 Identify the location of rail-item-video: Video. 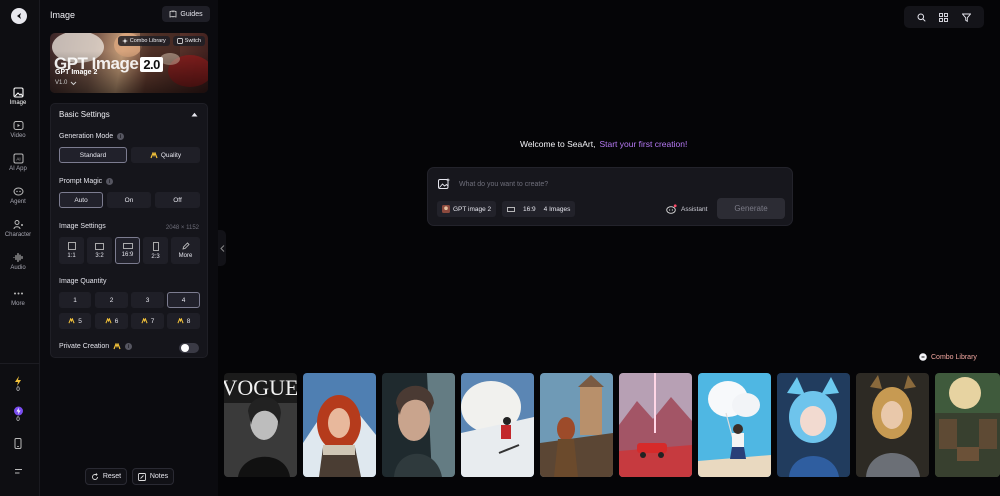
(18, 129).